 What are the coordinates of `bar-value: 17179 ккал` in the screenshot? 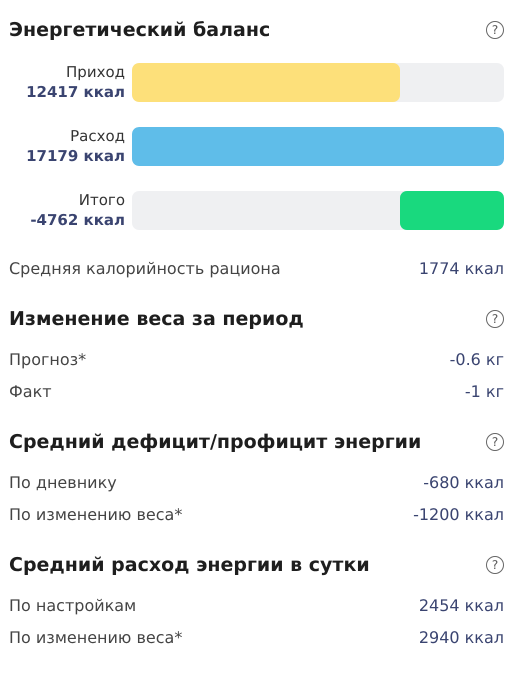 It's located at (75, 156).